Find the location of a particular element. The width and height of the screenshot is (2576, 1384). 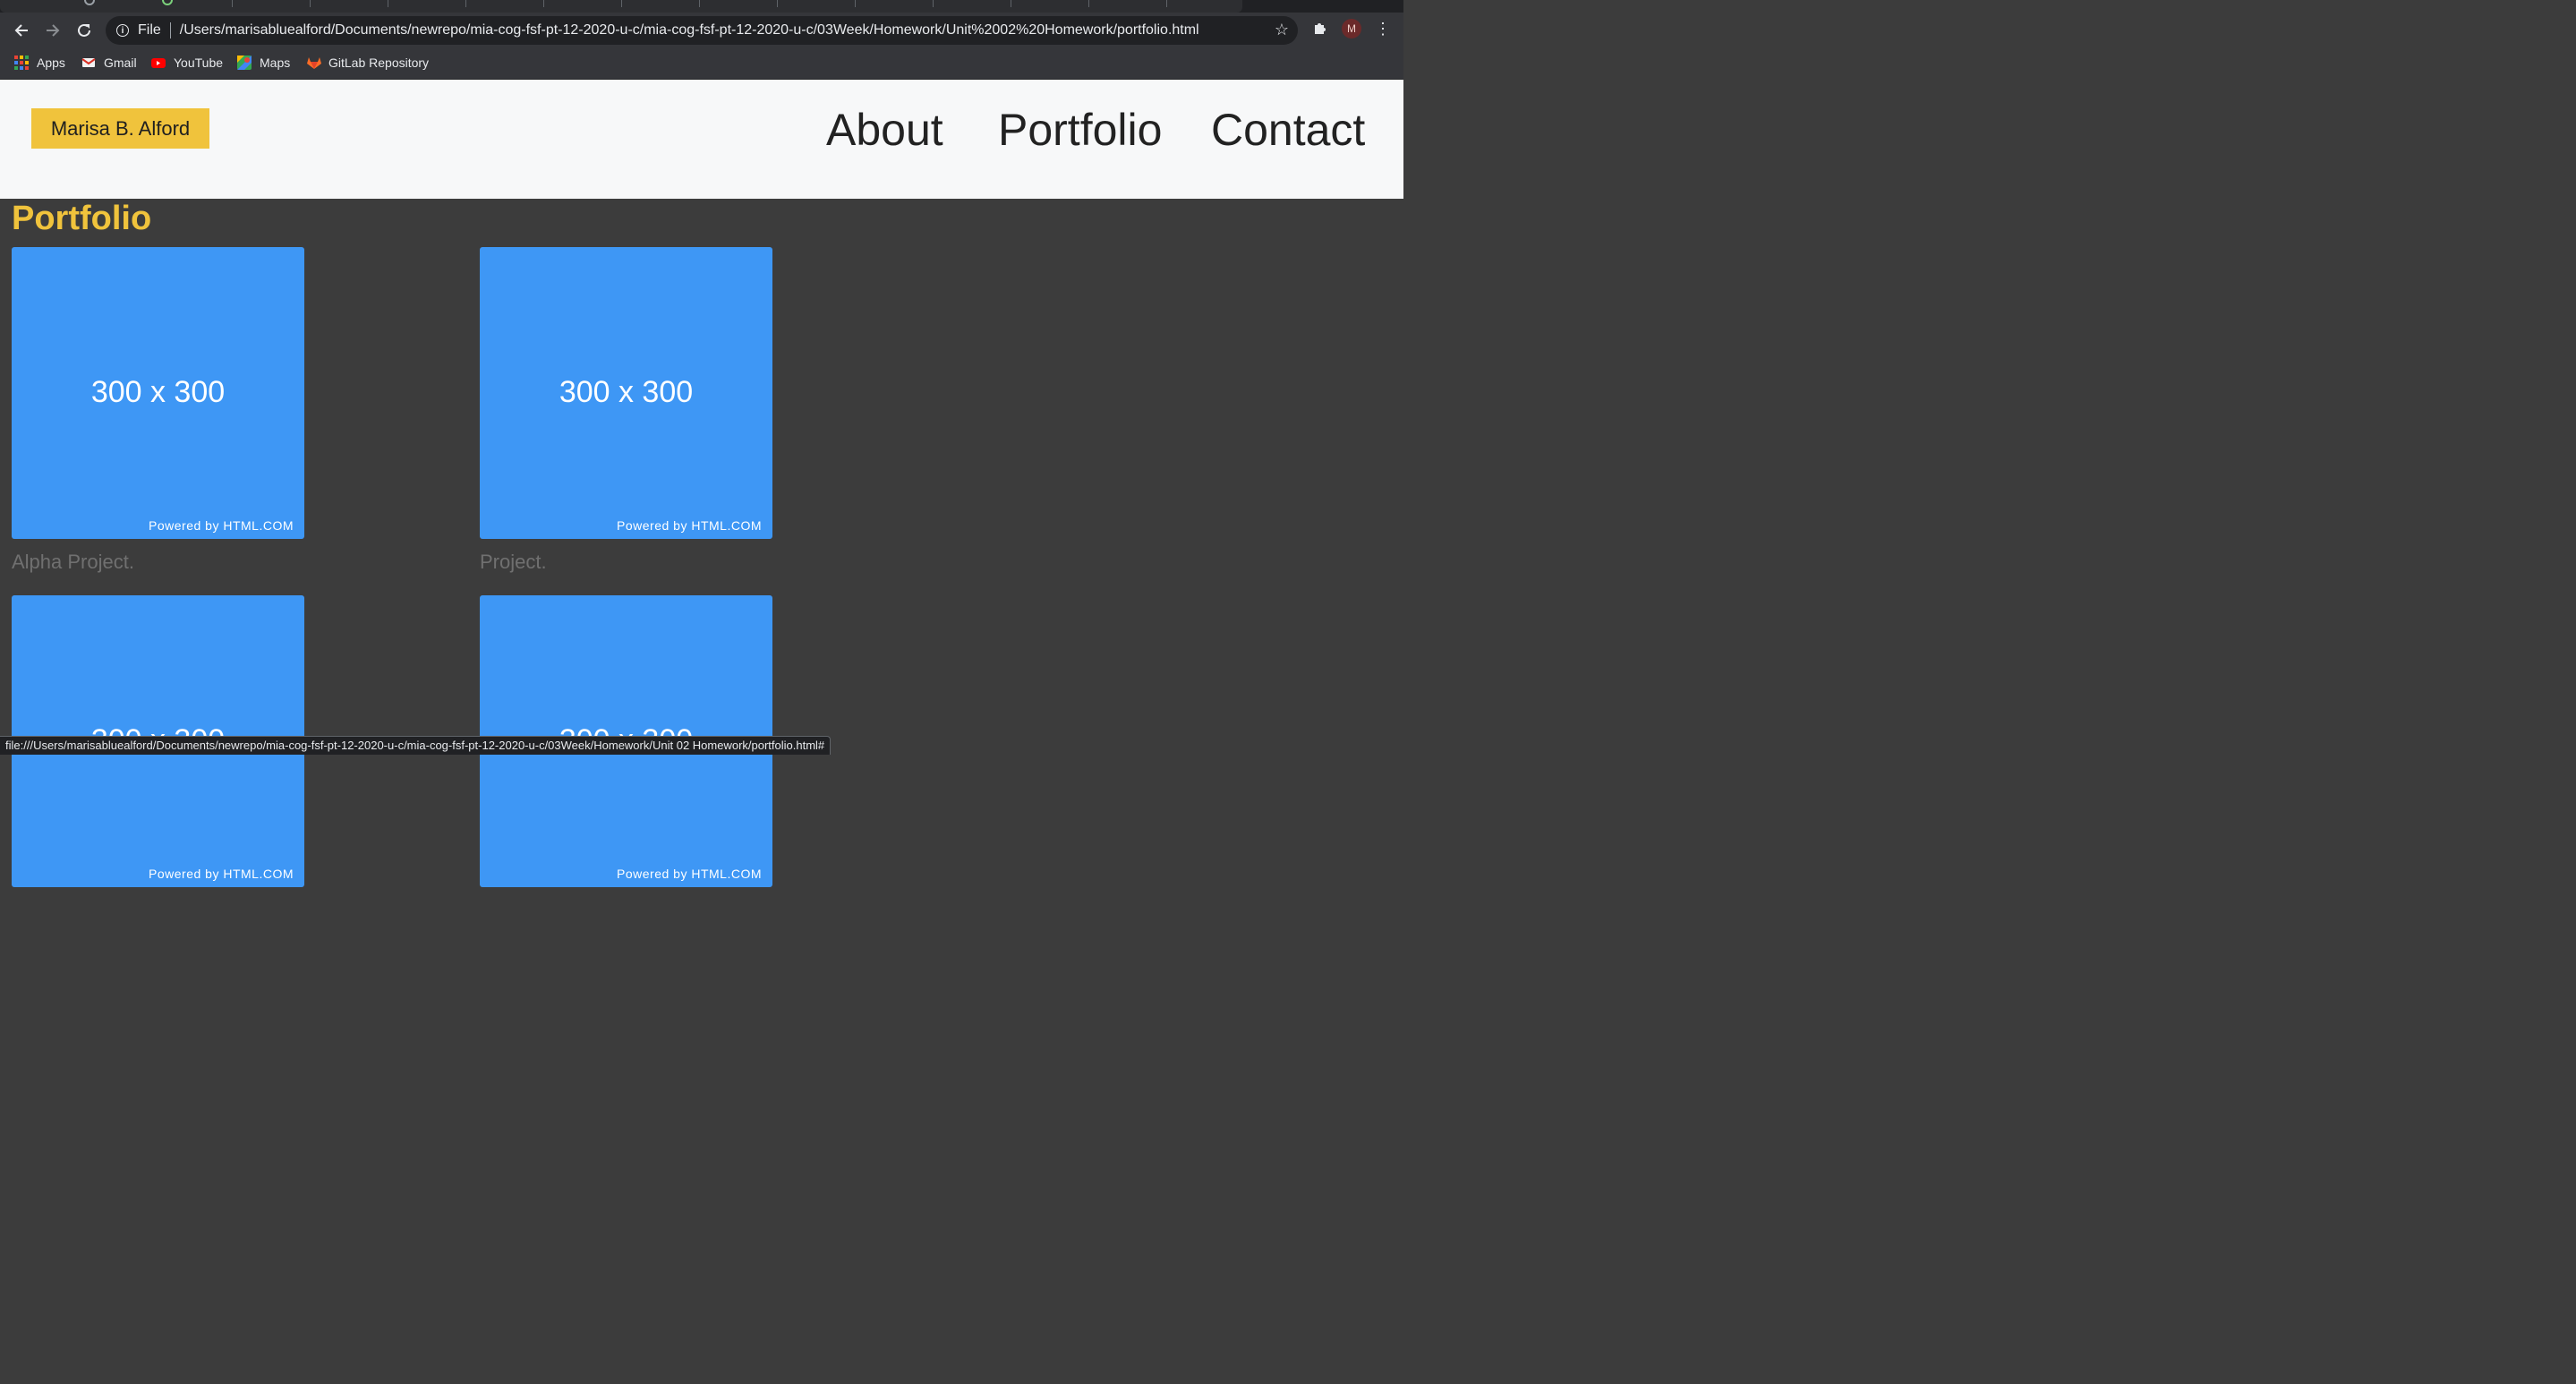

apps-grid-icon is located at coordinates (21, 63).